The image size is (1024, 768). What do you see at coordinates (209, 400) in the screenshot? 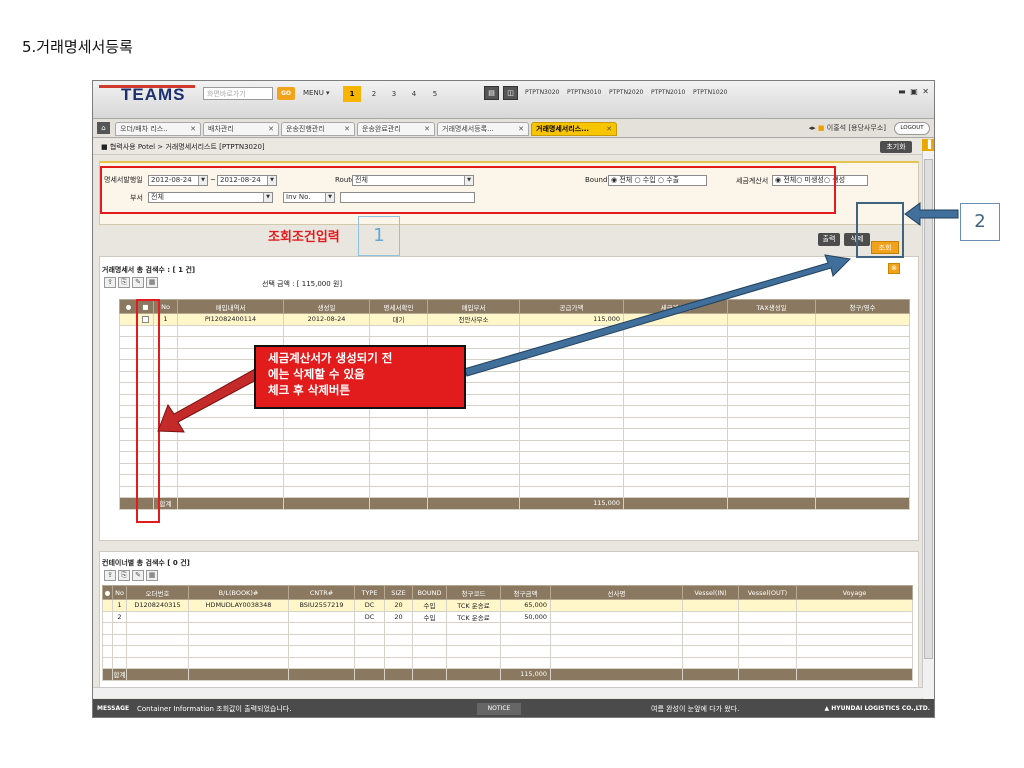
I see `red-arrow` at bounding box center [209, 400].